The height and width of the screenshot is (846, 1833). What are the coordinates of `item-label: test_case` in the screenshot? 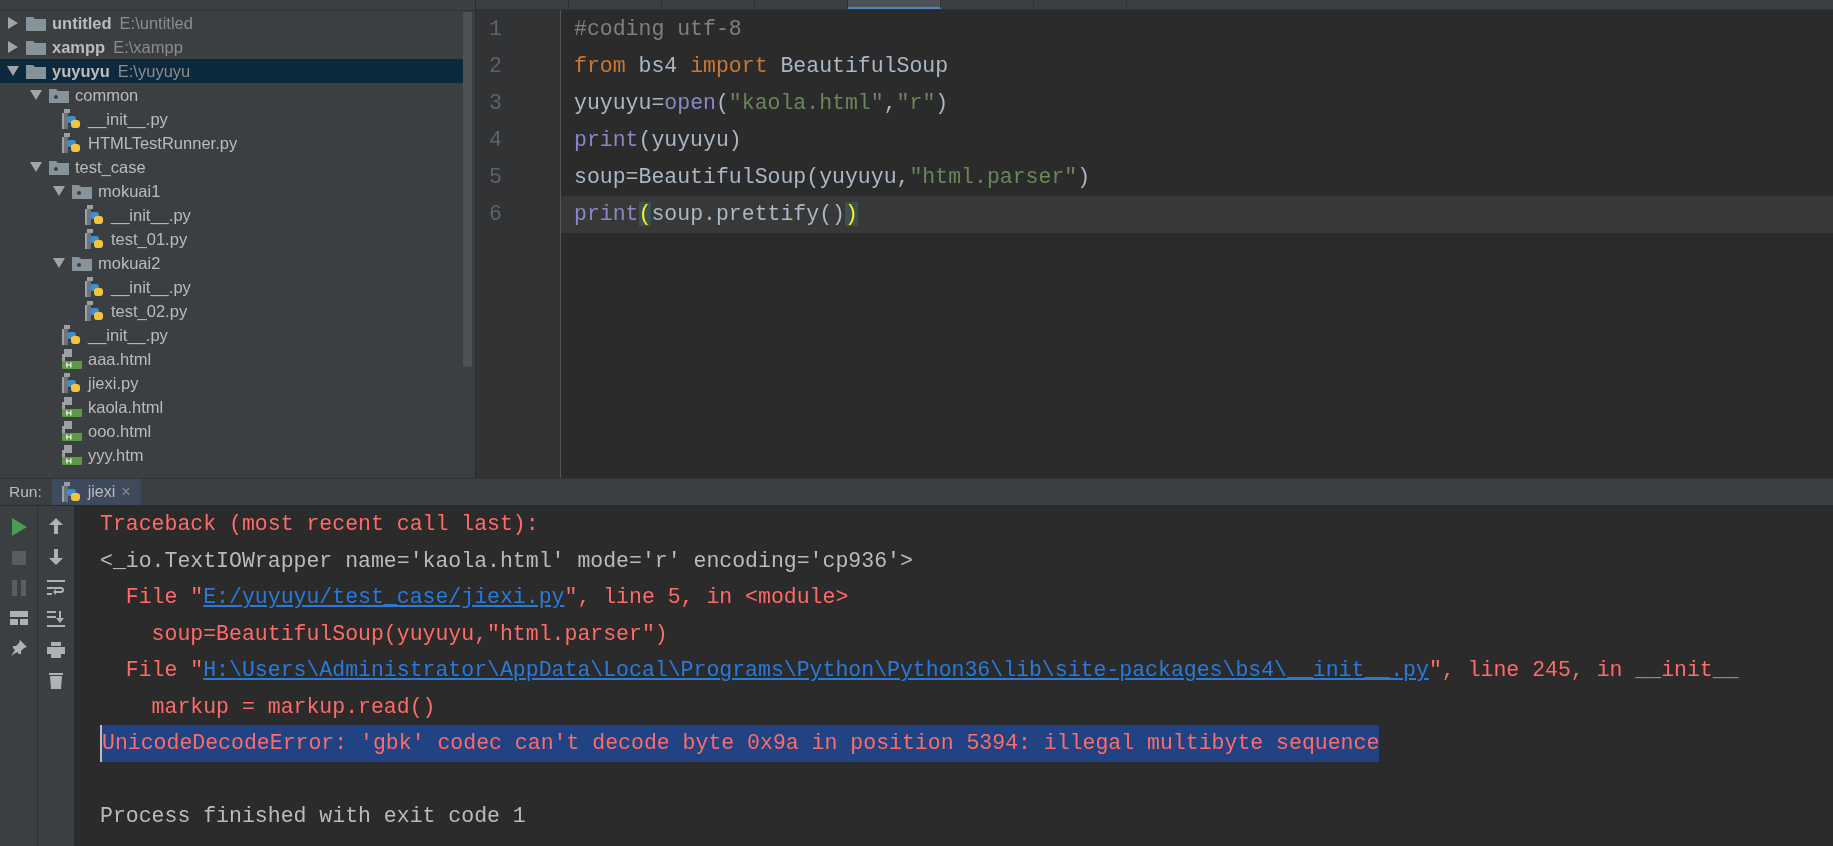 It's located at (110, 167).